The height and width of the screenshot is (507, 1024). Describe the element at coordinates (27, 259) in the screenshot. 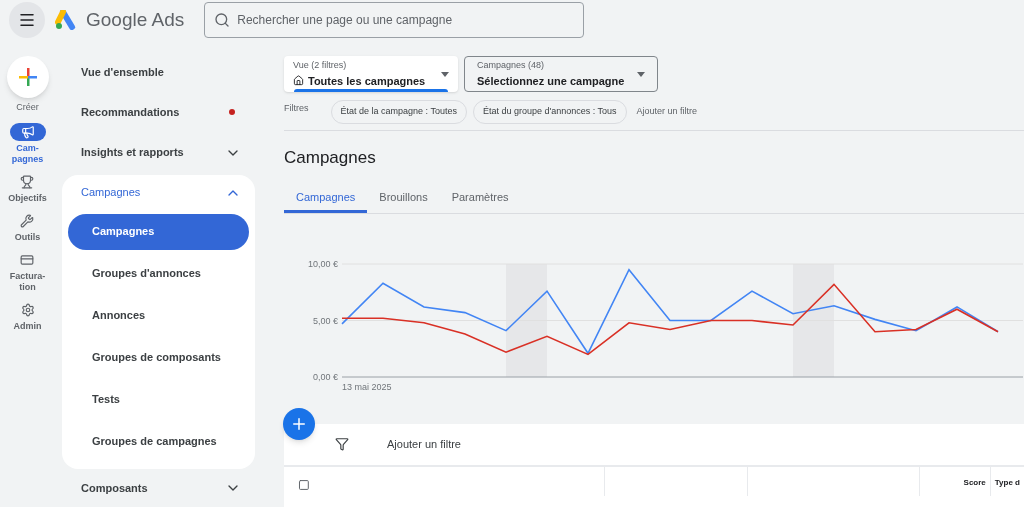

I see `card-icon` at that location.